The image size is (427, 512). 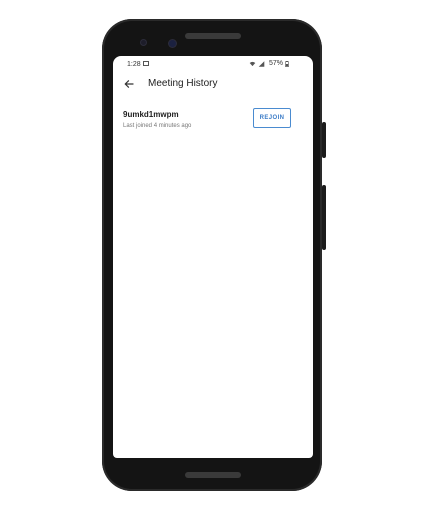 What do you see at coordinates (213, 36) in the screenshot?
I see `top-speaker` at bounding box center [213, 36].